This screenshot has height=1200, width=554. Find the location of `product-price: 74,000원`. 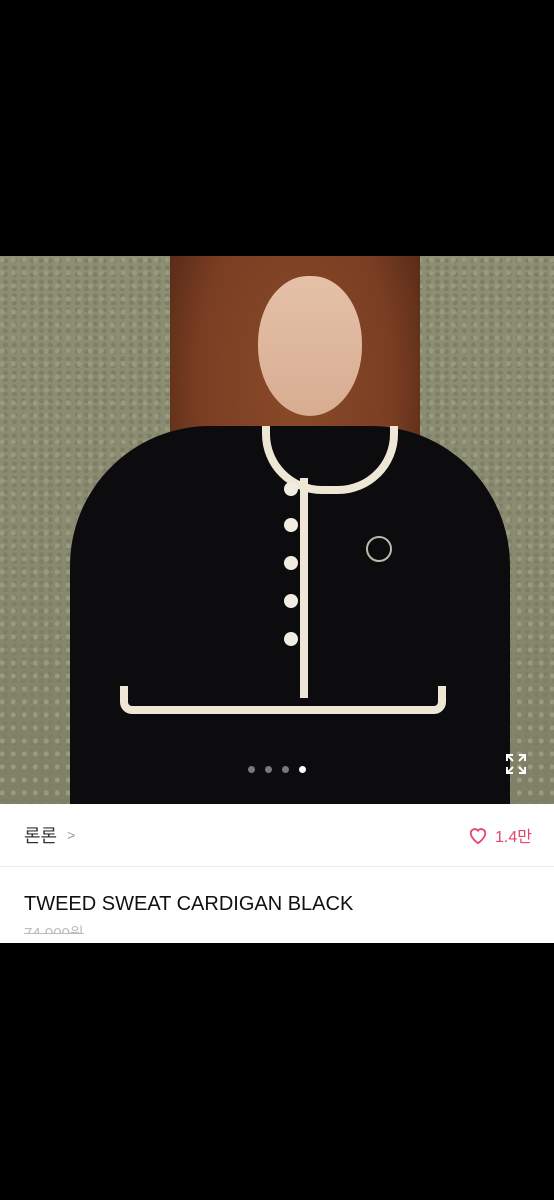

product-price: 74,000원 is located at coordinates (54, 929).